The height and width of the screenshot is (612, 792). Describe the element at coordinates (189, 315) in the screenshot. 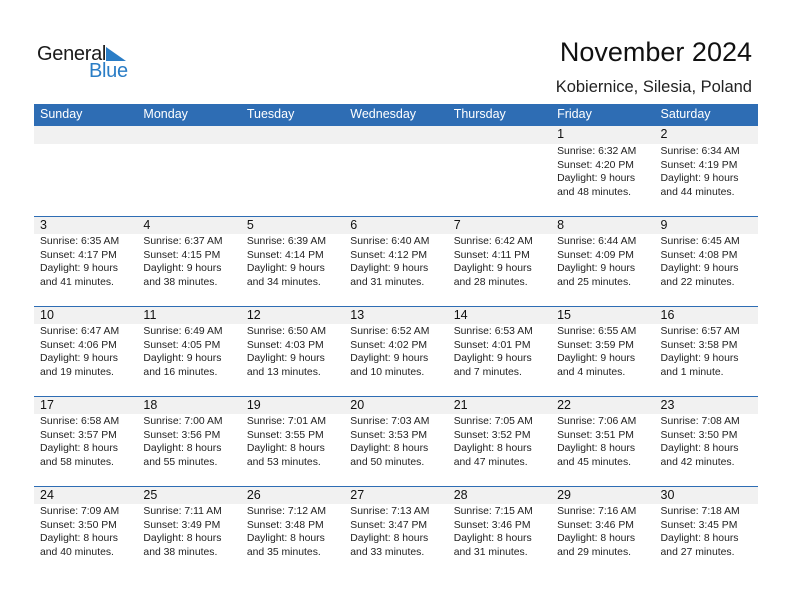

I see `day-number: 11` at that location.